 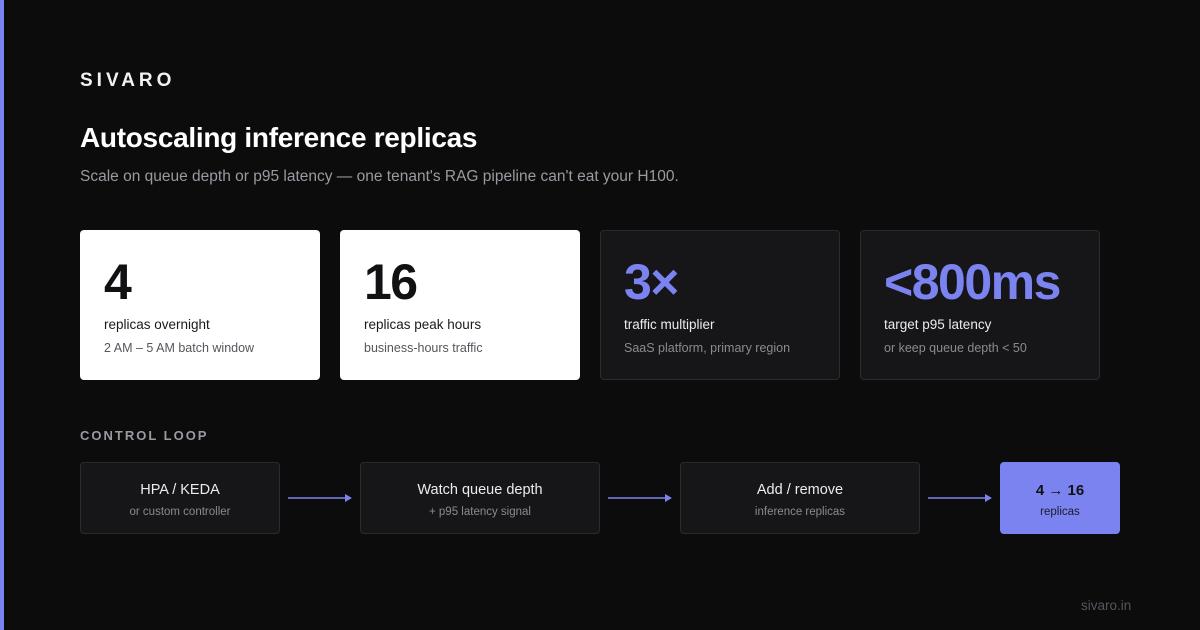 What do you see at coordinates (800, 512) in the screenshot?
I see `step-sub: inference replicas` at bounding box center [800, 512].